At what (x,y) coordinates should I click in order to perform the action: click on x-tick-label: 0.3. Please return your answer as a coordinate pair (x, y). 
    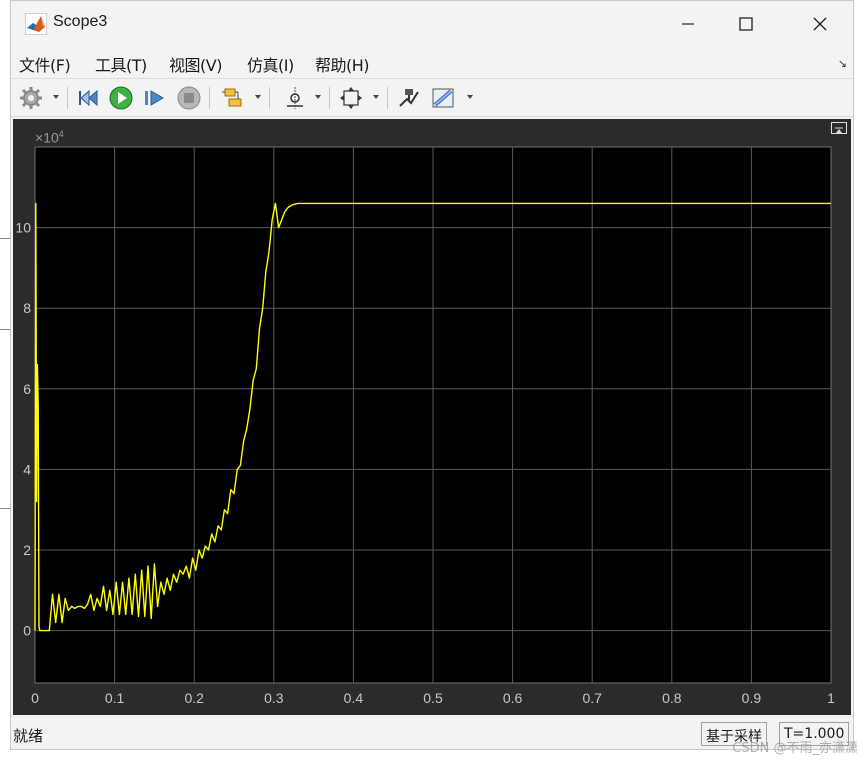
    Looking at the image, I should click on (274, 698).